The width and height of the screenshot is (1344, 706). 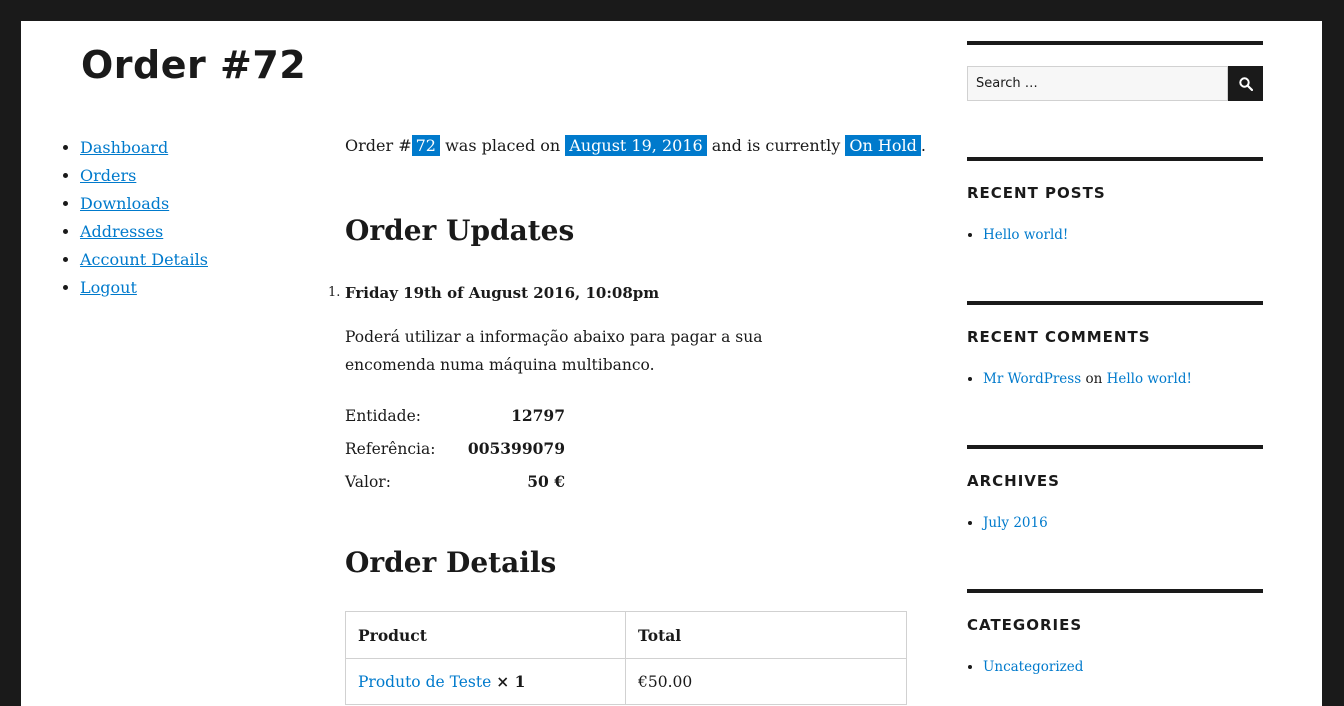 What do you see at coordinates (1123, 667) in the screenshot?
I see `list-item: Uncategorized` at bounding box center [1123, 667].